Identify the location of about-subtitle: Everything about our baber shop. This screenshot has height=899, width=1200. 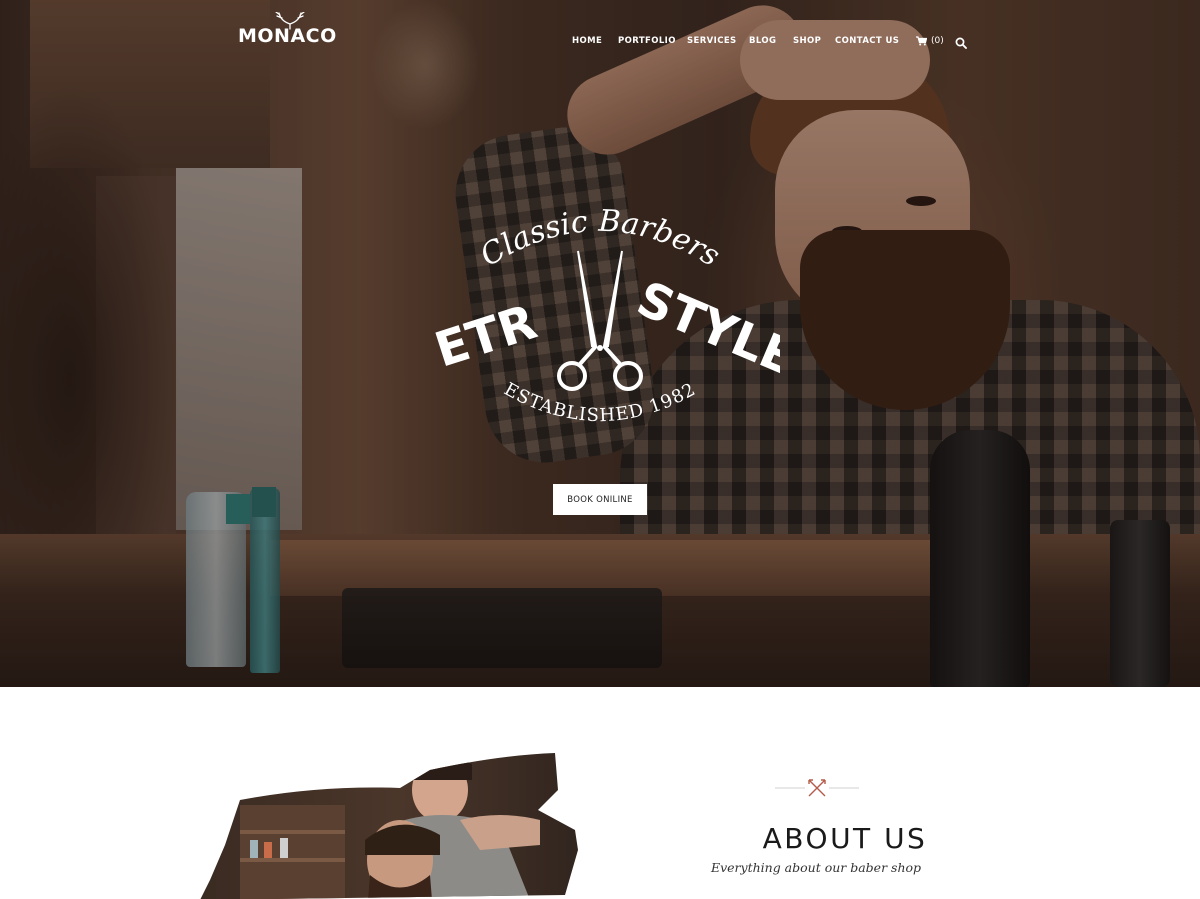
(816, 867).